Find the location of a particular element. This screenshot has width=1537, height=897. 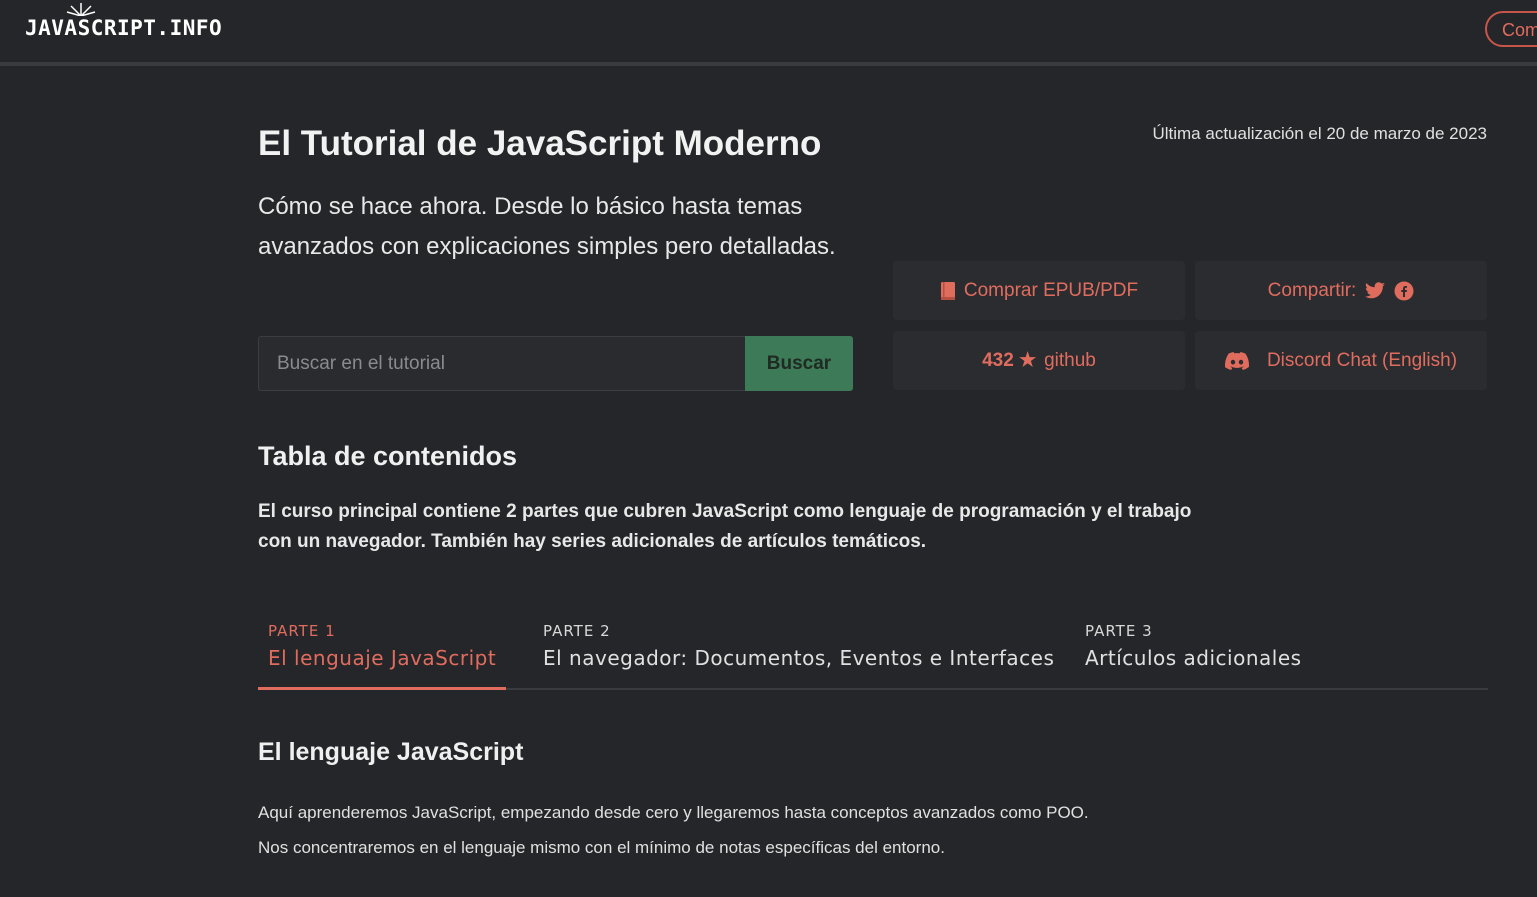

buy-epub-pdf-button: Comprar EPUB/PDF is located at coordinates (1039, 290).